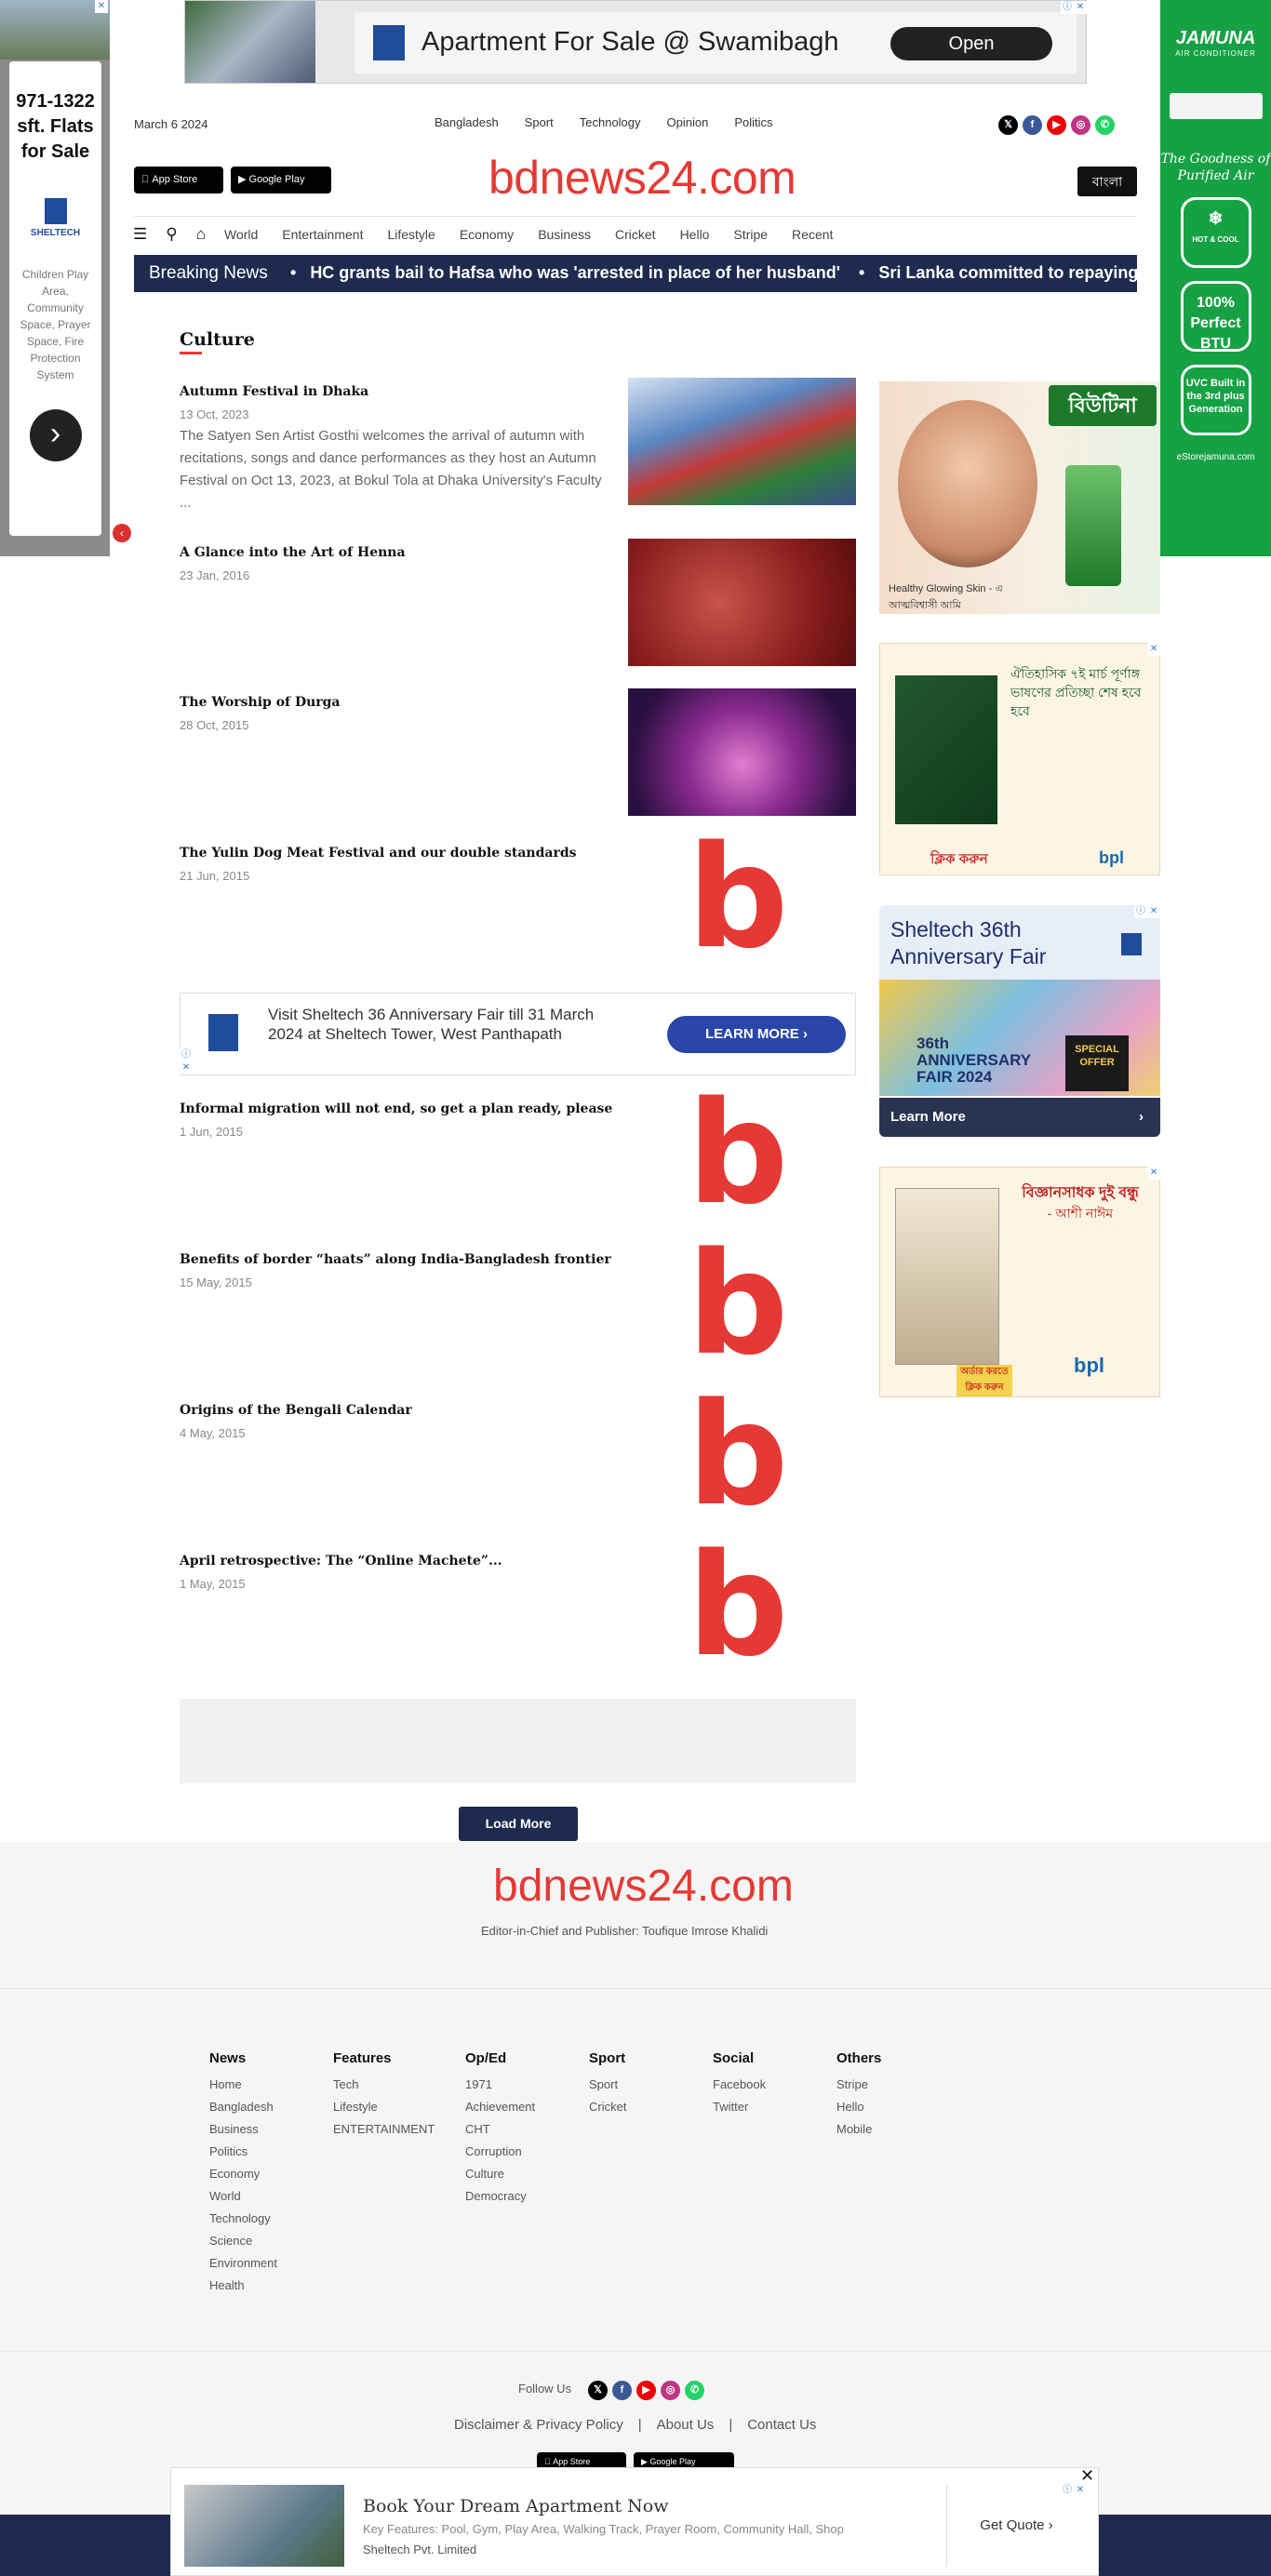 This screenshot has width=1271, height=2576. What do you see at coordinates (500, 2085) in the screenshot?
I see `footer-link: 1971` at bounding box center [500, 2085].